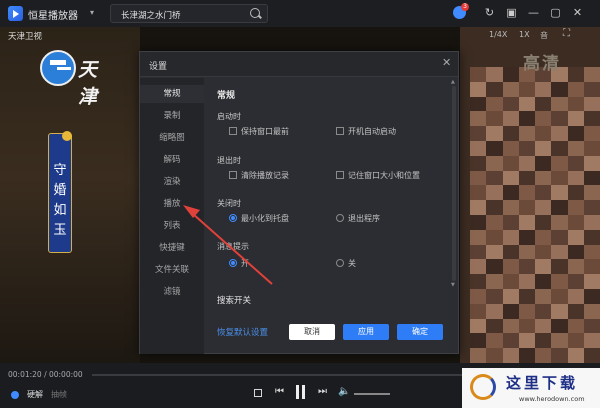  I want to click on stop-icon, so click(258, 393).